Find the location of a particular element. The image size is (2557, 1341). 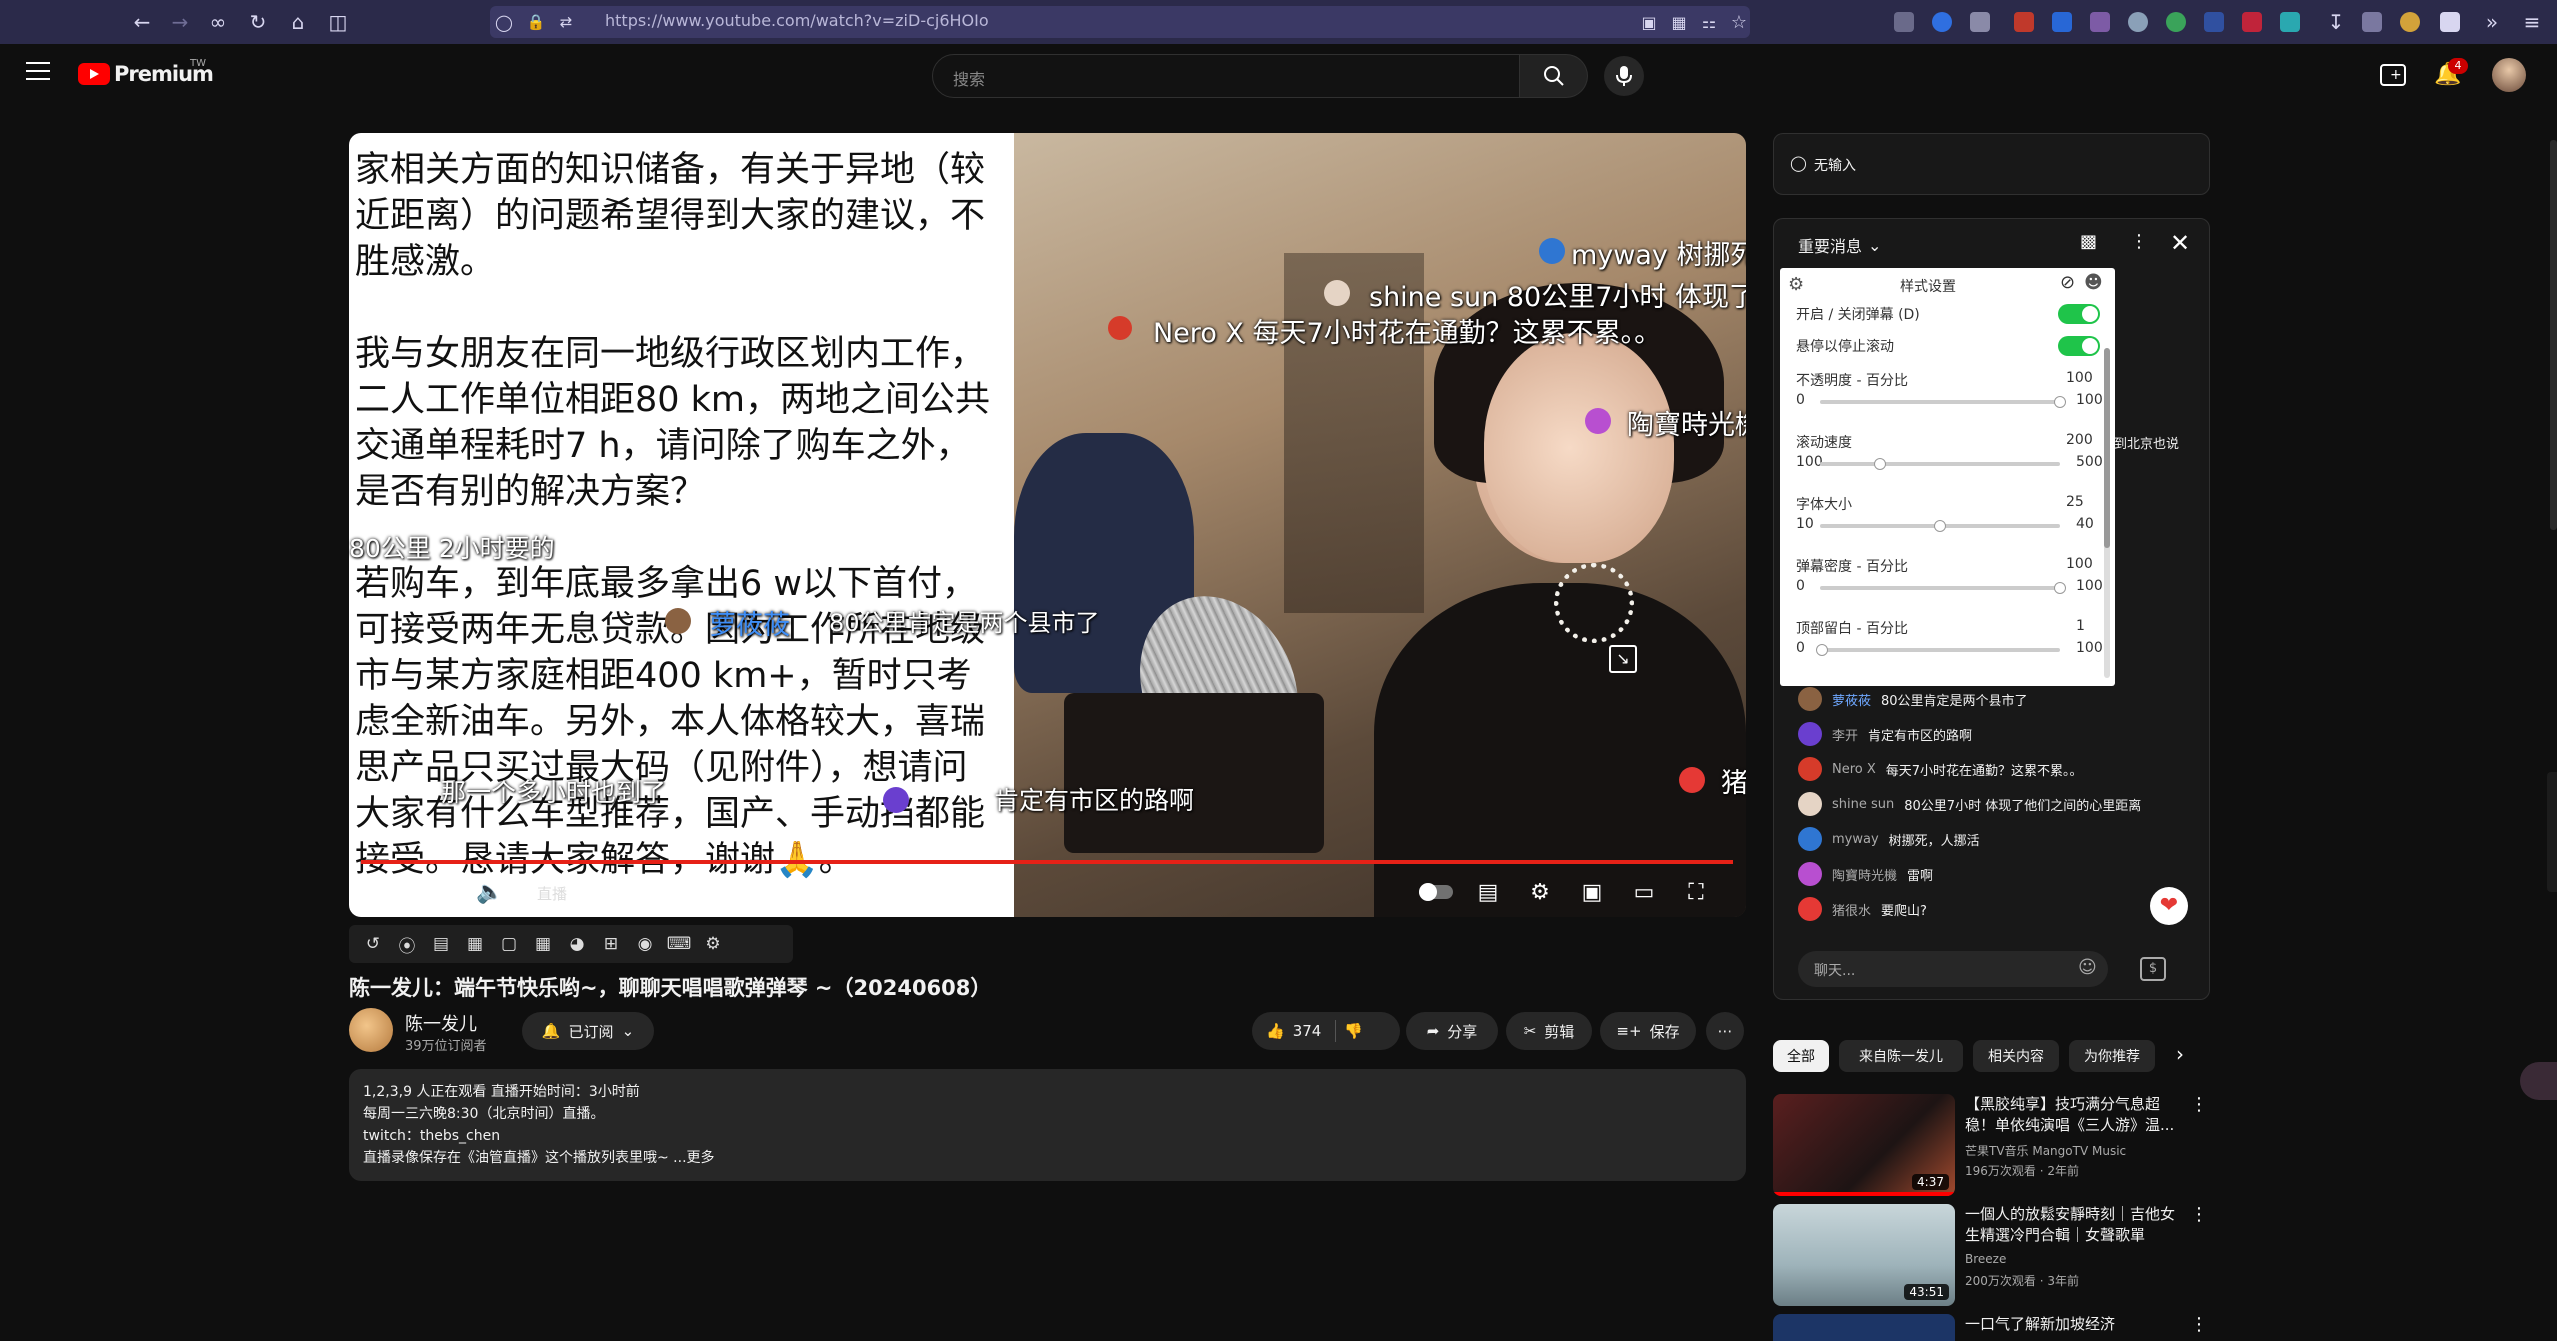

extensions-puzzle-icon is located at coordinates (2372, 22).